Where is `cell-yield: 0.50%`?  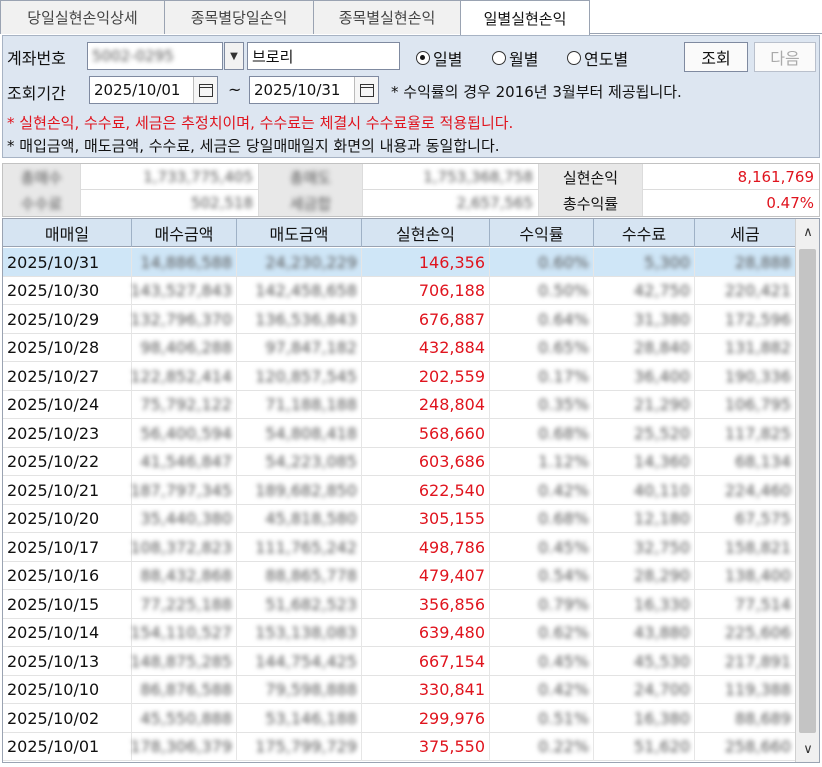 cell-yield: 0.50% is located at coordinates (542, 290).